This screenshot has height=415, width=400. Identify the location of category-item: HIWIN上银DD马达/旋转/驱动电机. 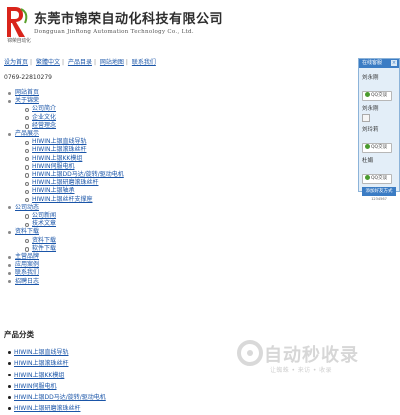
(57, 397).